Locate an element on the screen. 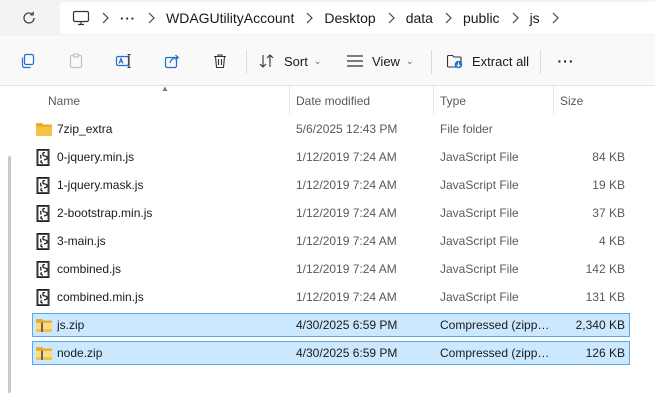 This screenshot has width=655, height=393. folder-icon is located at coordinates (44, 129).